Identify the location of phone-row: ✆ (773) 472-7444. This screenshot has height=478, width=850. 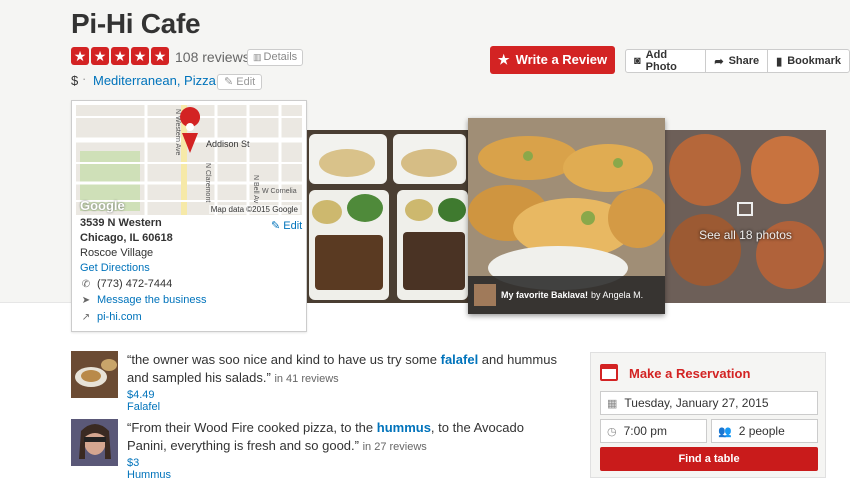
(126, 284).